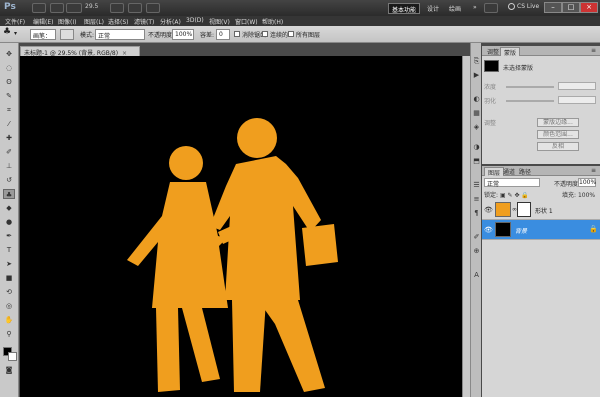 The image size is (600, 397). What do you see at coordinates (43, 34) in the screenshot?
I see `fill-source-select: 画笔：` at bounding box center [43, 34].